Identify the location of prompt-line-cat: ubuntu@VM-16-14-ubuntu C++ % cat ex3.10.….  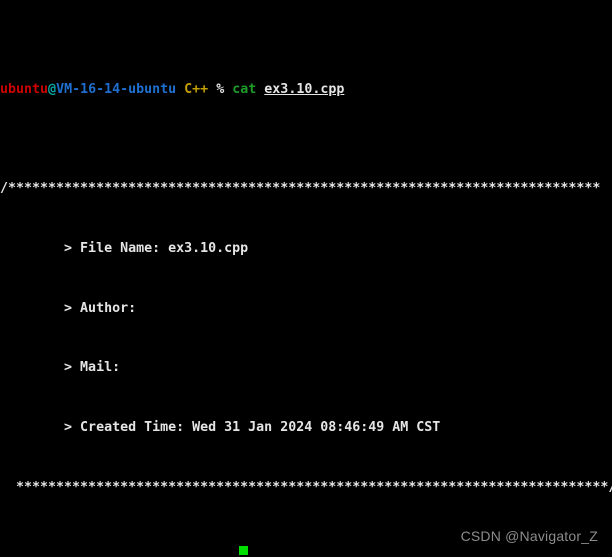
(306, 90).